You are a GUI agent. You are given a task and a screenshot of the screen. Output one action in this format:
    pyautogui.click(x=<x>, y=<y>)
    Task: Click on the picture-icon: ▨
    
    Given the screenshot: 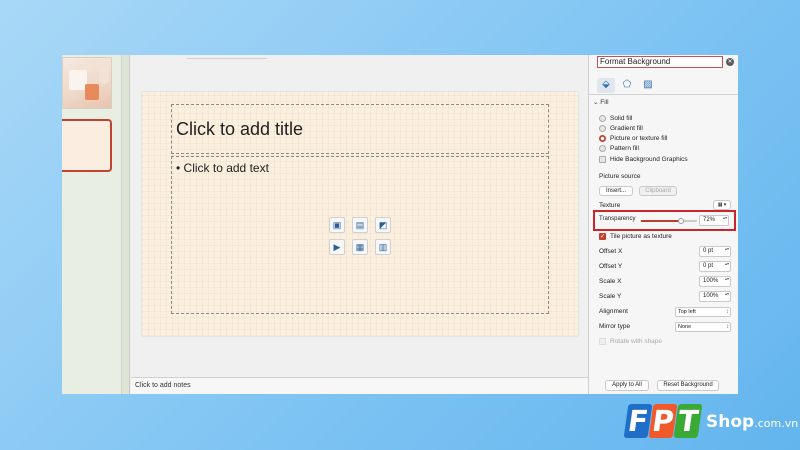 What is the action you would take?
    pyautogui.click(x=648, y=85)
    